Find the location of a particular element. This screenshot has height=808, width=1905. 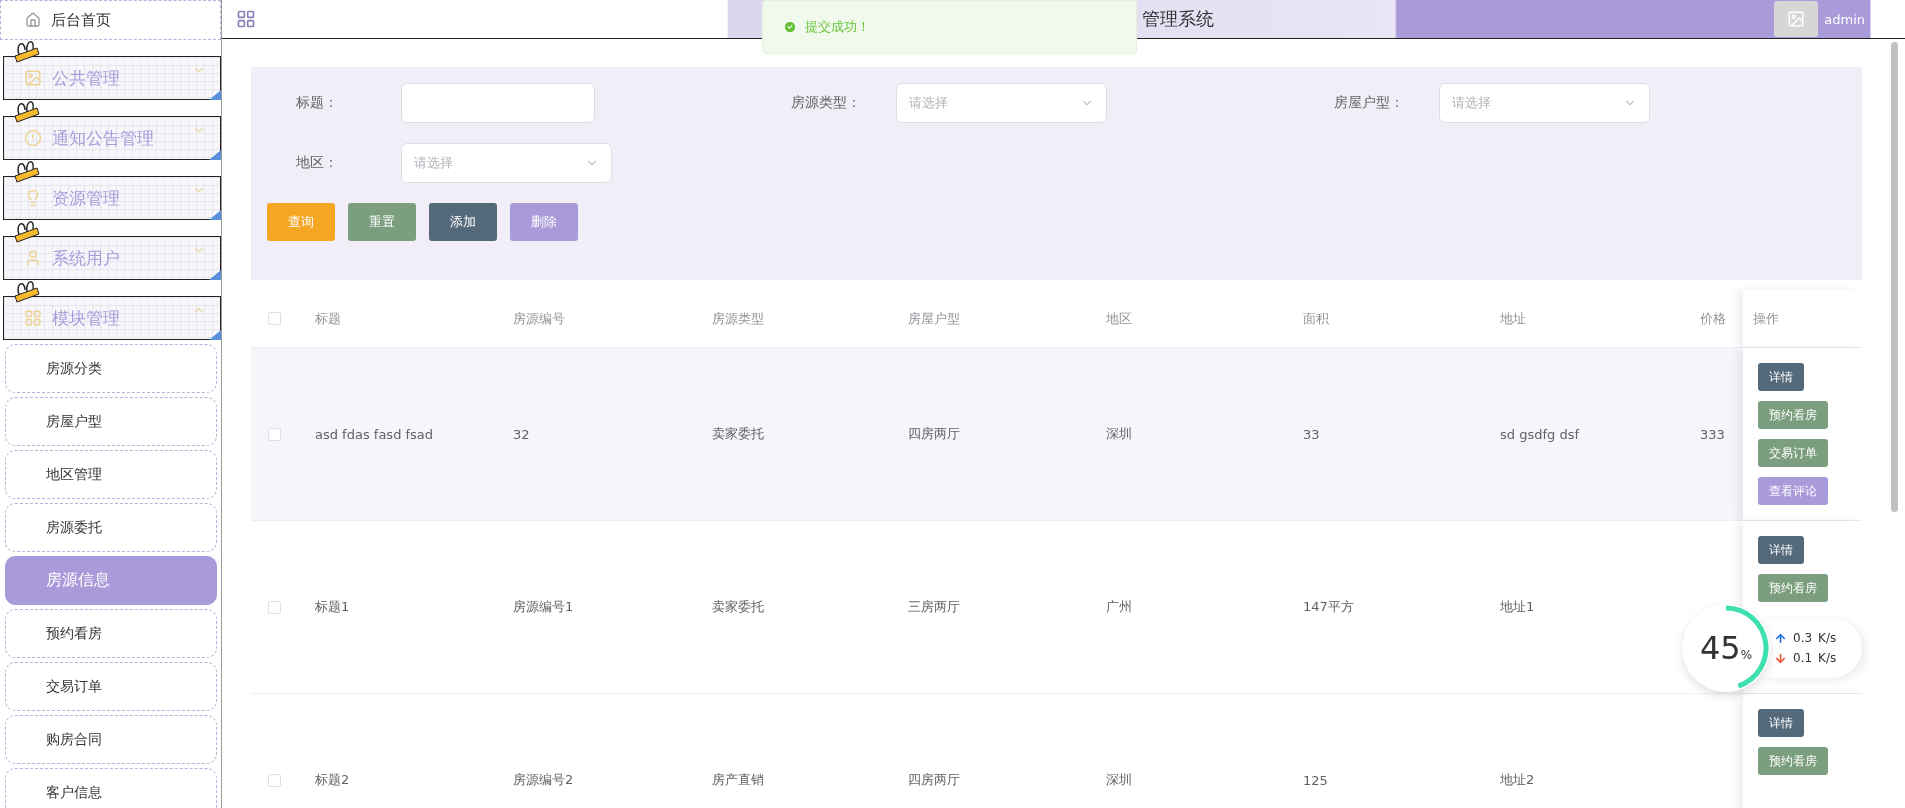

table-cell-text: asd fdas fasd fsad is located at coordinates (374, 434).